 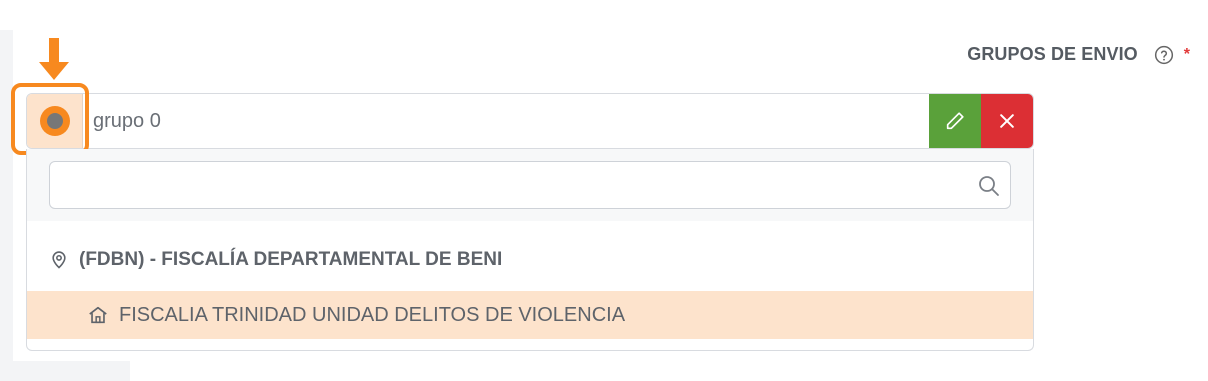 I want to click on group-select: grupo 0, so click(x=530, y=121).